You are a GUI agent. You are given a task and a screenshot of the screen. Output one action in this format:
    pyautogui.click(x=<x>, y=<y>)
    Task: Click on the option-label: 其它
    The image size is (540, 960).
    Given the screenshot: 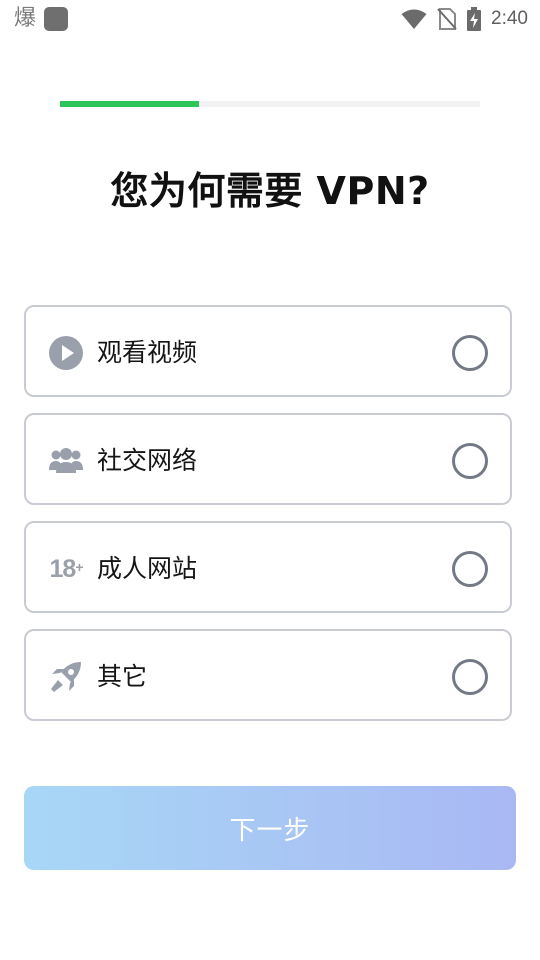 What is the action you would take?
    pyautogui.click(x=122, y=676)
    